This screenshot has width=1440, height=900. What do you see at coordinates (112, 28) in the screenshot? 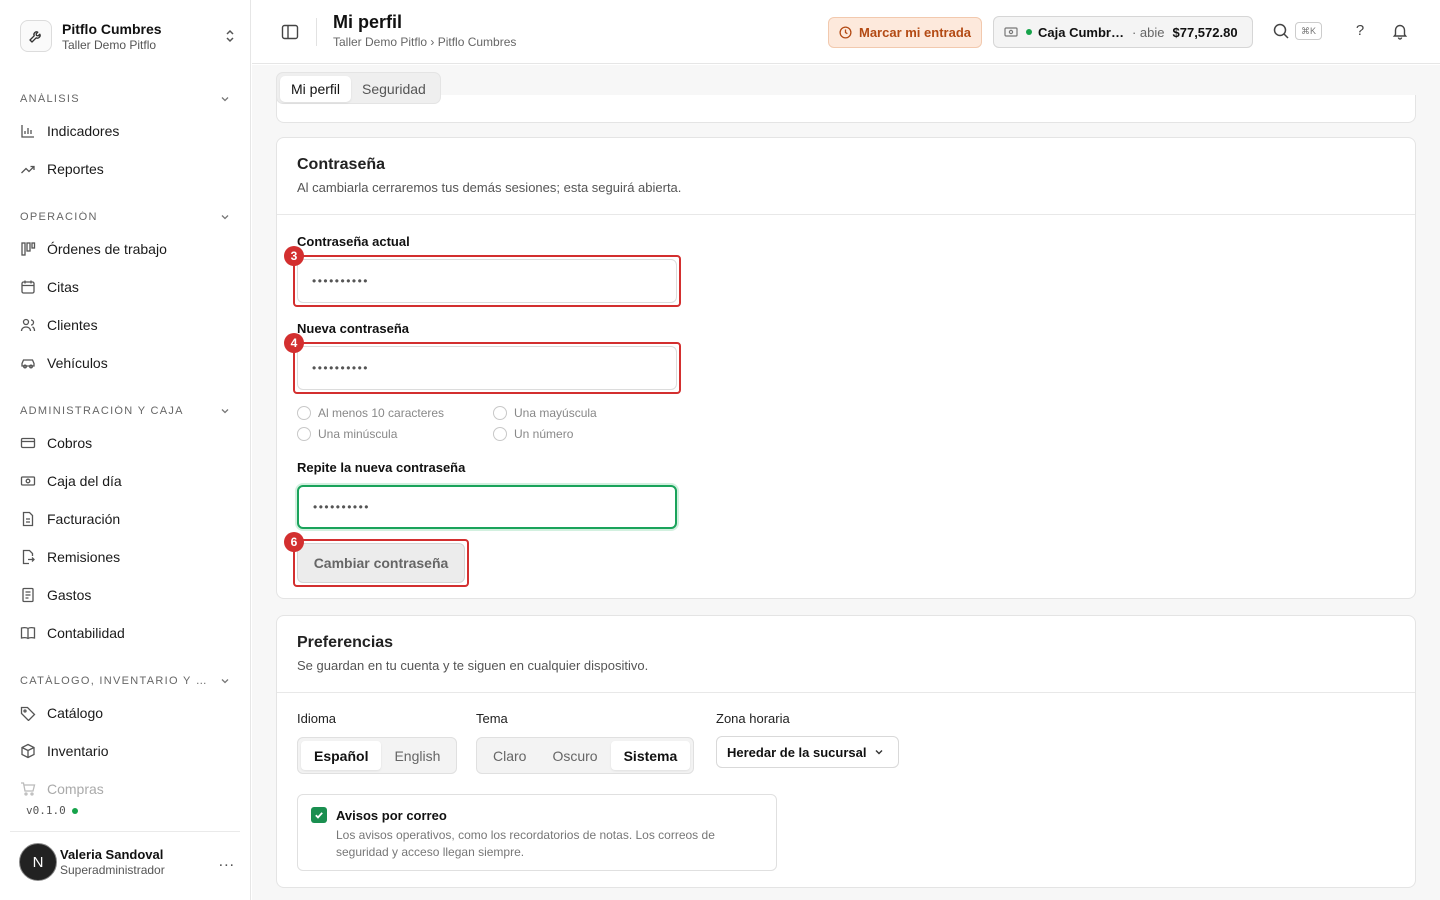
I see `org-name: Pitflo Cumbres` at bounding box center [112, 28].